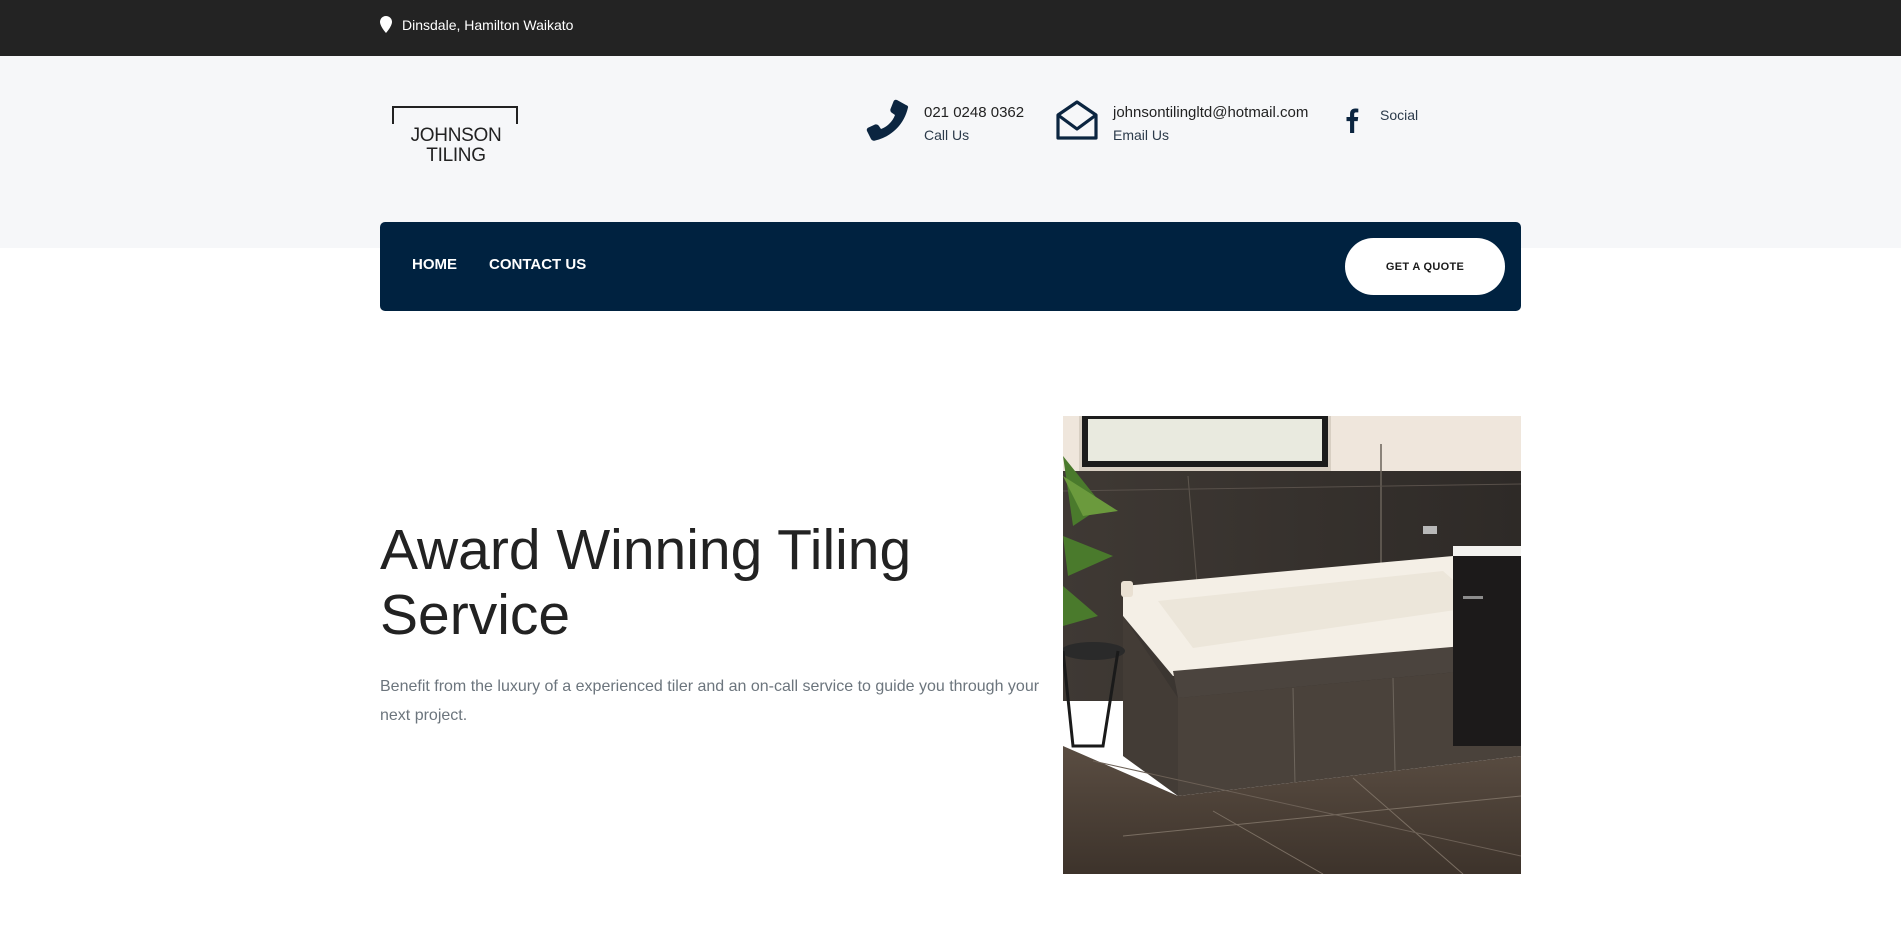 This screenshot has height=935, width=1901. What do you see at coordinates (386, 24) in the screenshot?
I see `map-pin-icon` at bounding box center [386, 24].